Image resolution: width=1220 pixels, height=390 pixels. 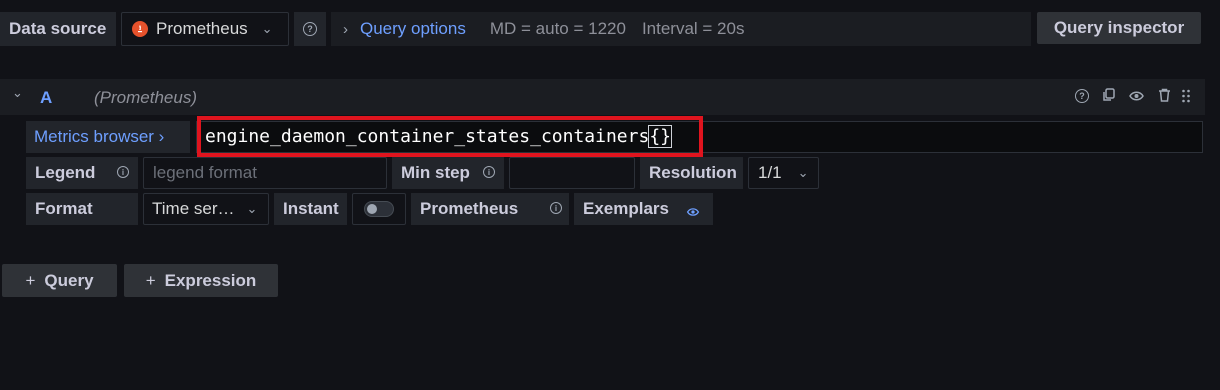 What do you see at coordinates (69, 280) in the screenshot?
I see `add-query-label: Query` at bounding box center [69, 280].